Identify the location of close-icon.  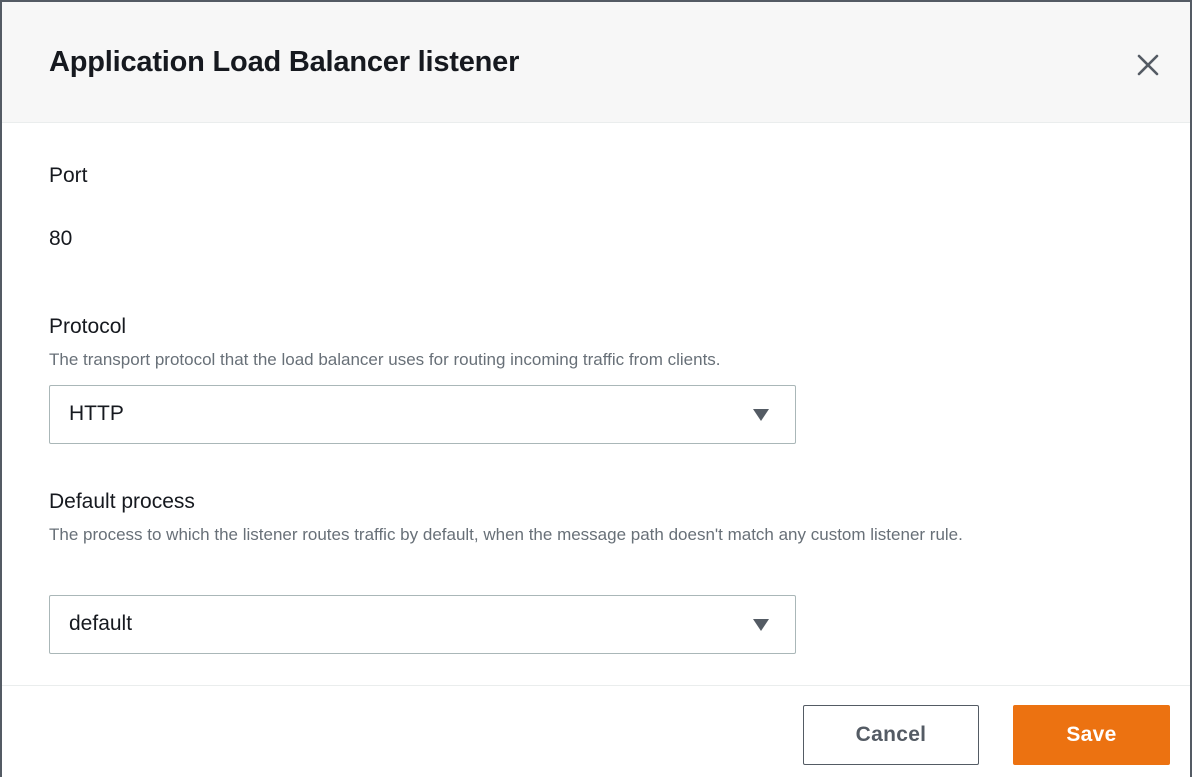
(1148, 65).